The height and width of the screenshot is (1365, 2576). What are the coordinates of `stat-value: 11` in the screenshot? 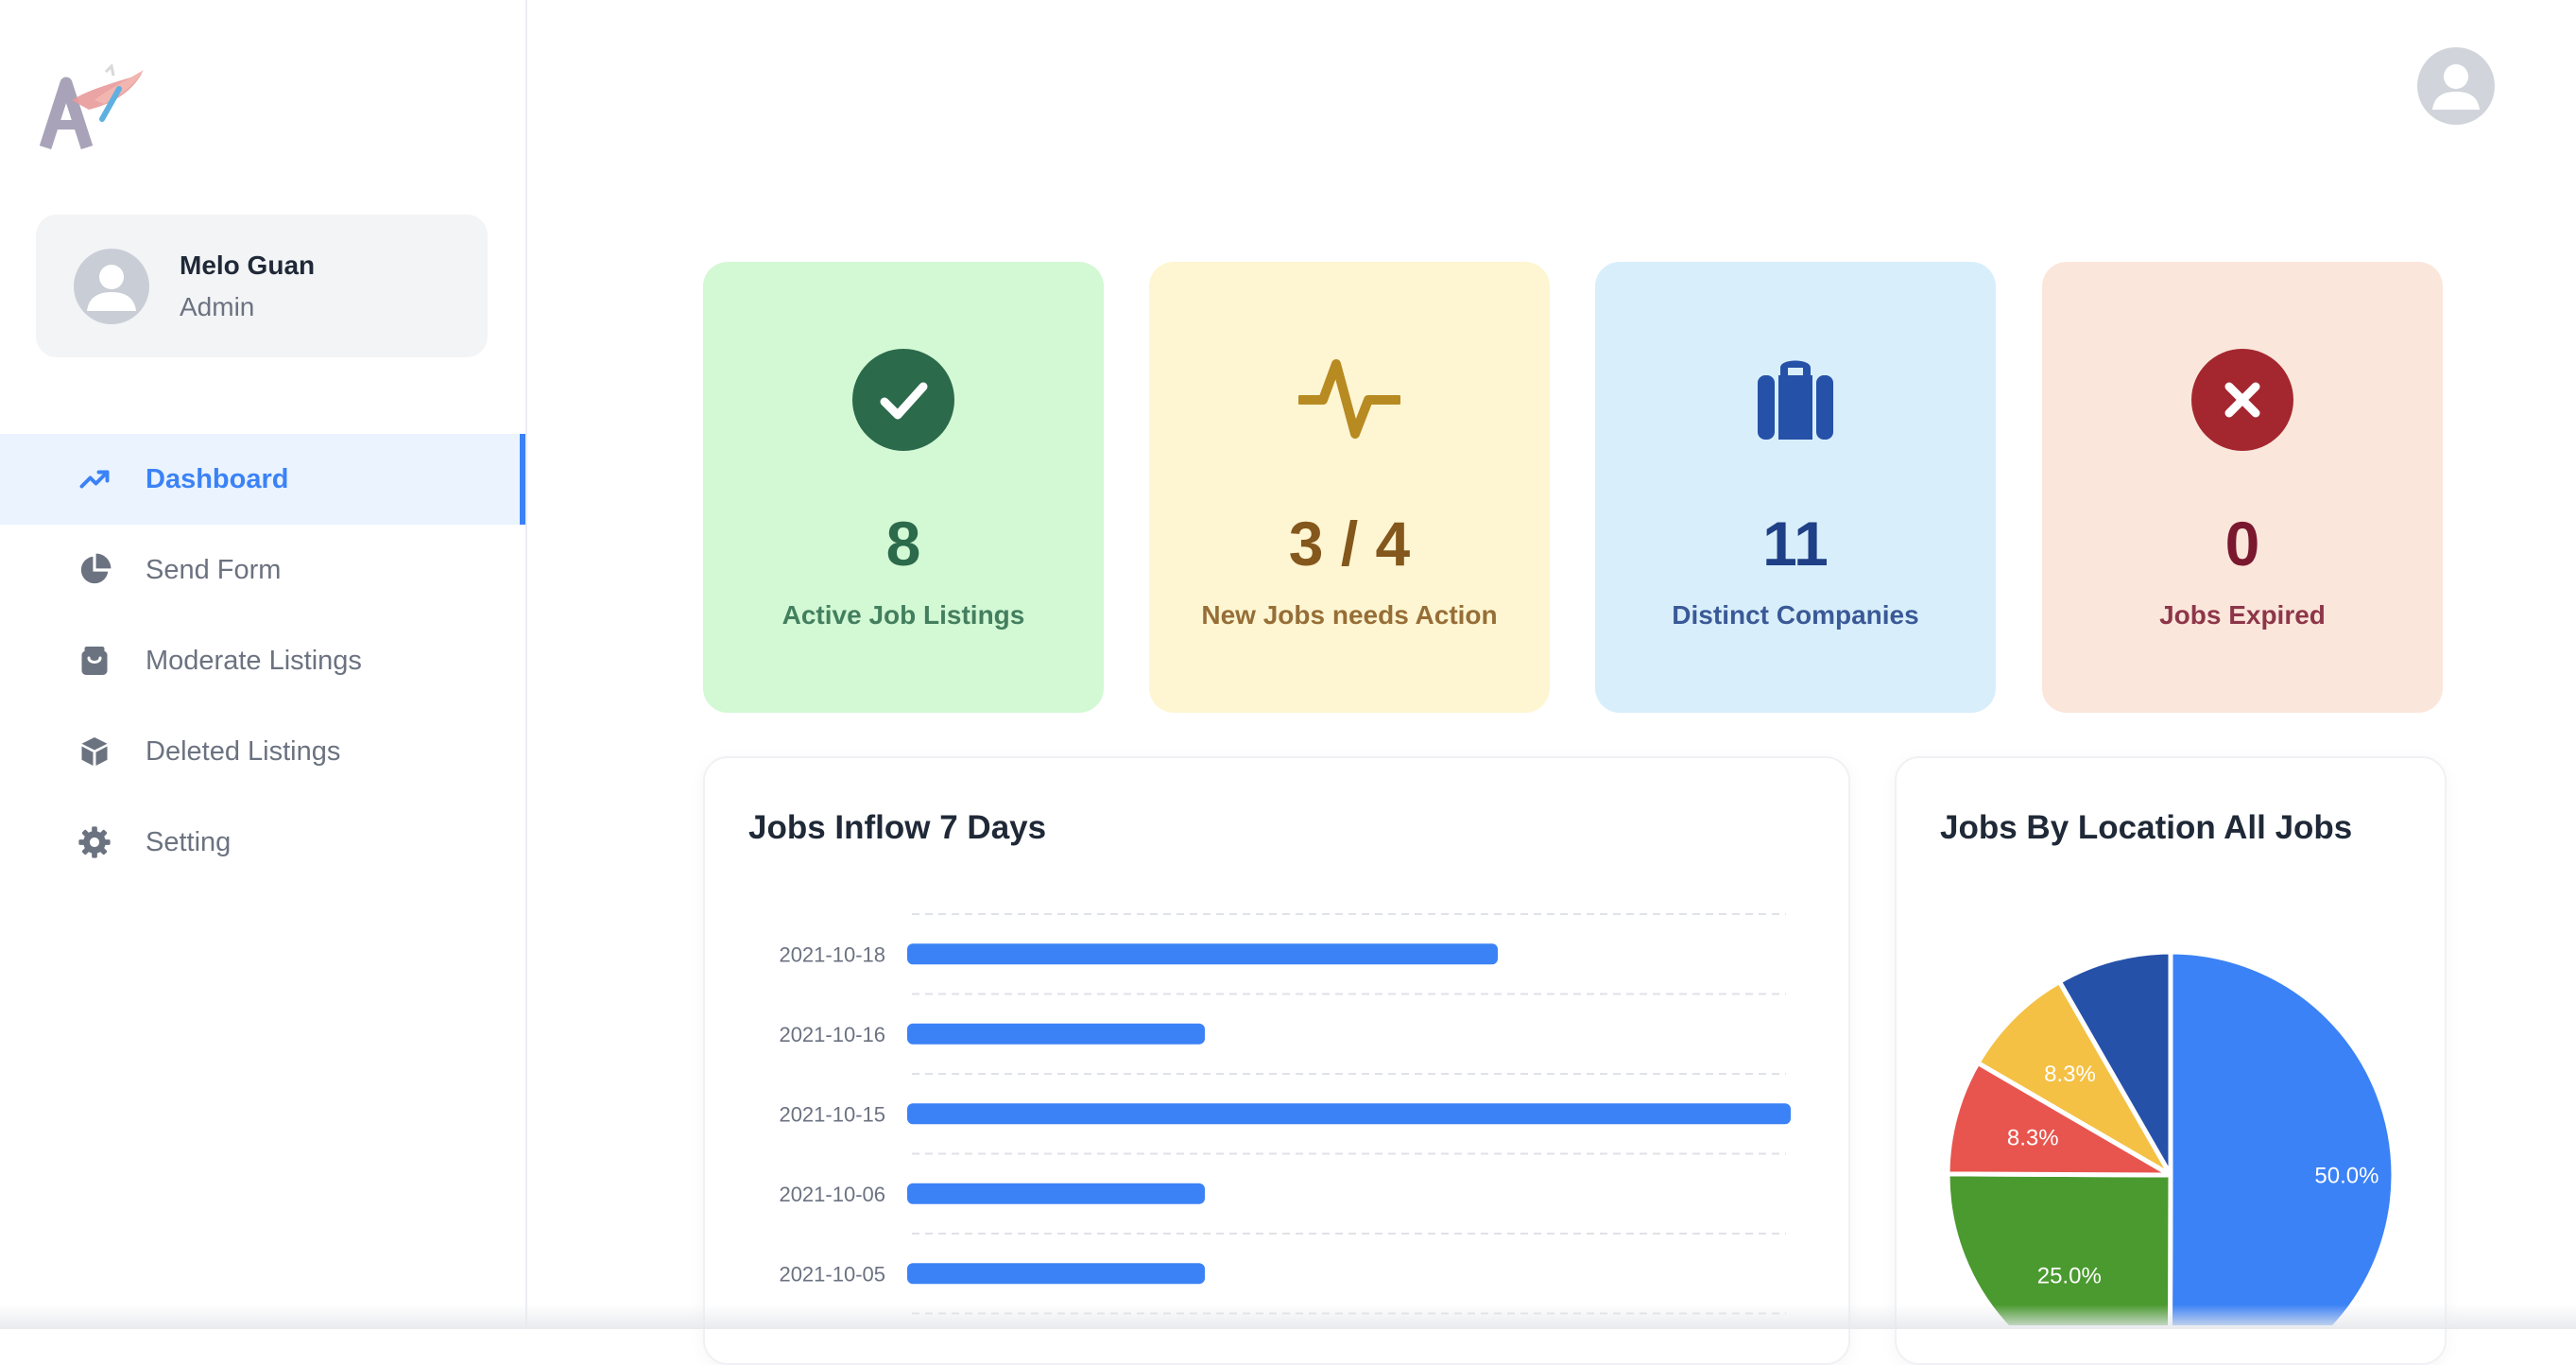 It's located at (1795, 544).